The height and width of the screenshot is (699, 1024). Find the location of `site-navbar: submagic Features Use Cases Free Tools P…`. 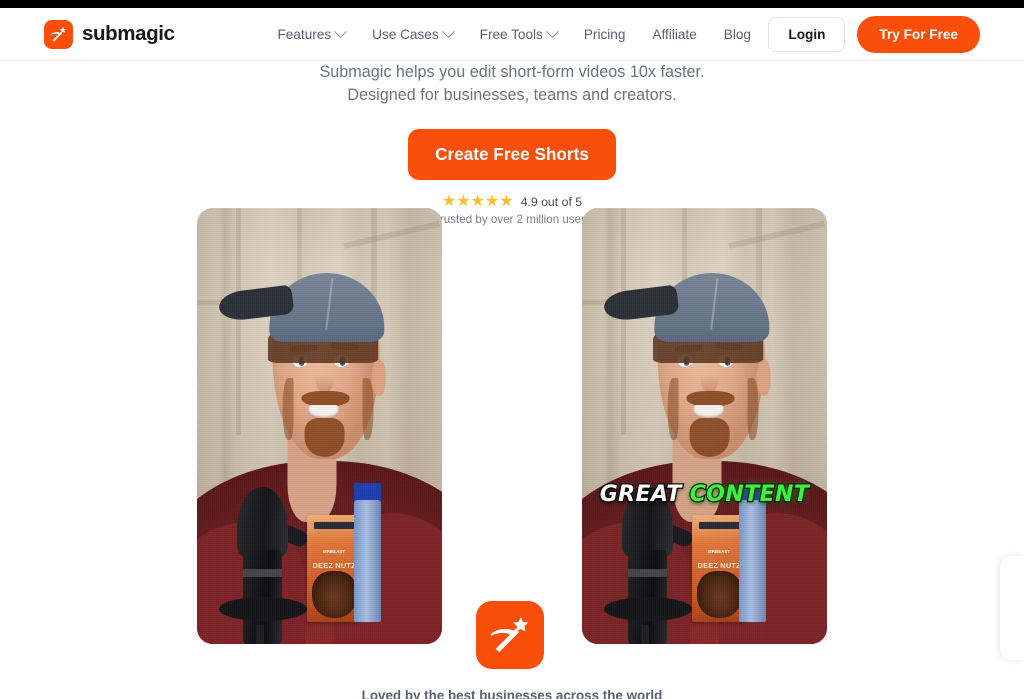

site-navbar: submagic Features Use Cases Free Tools P… is located at coordinates (512, 34).